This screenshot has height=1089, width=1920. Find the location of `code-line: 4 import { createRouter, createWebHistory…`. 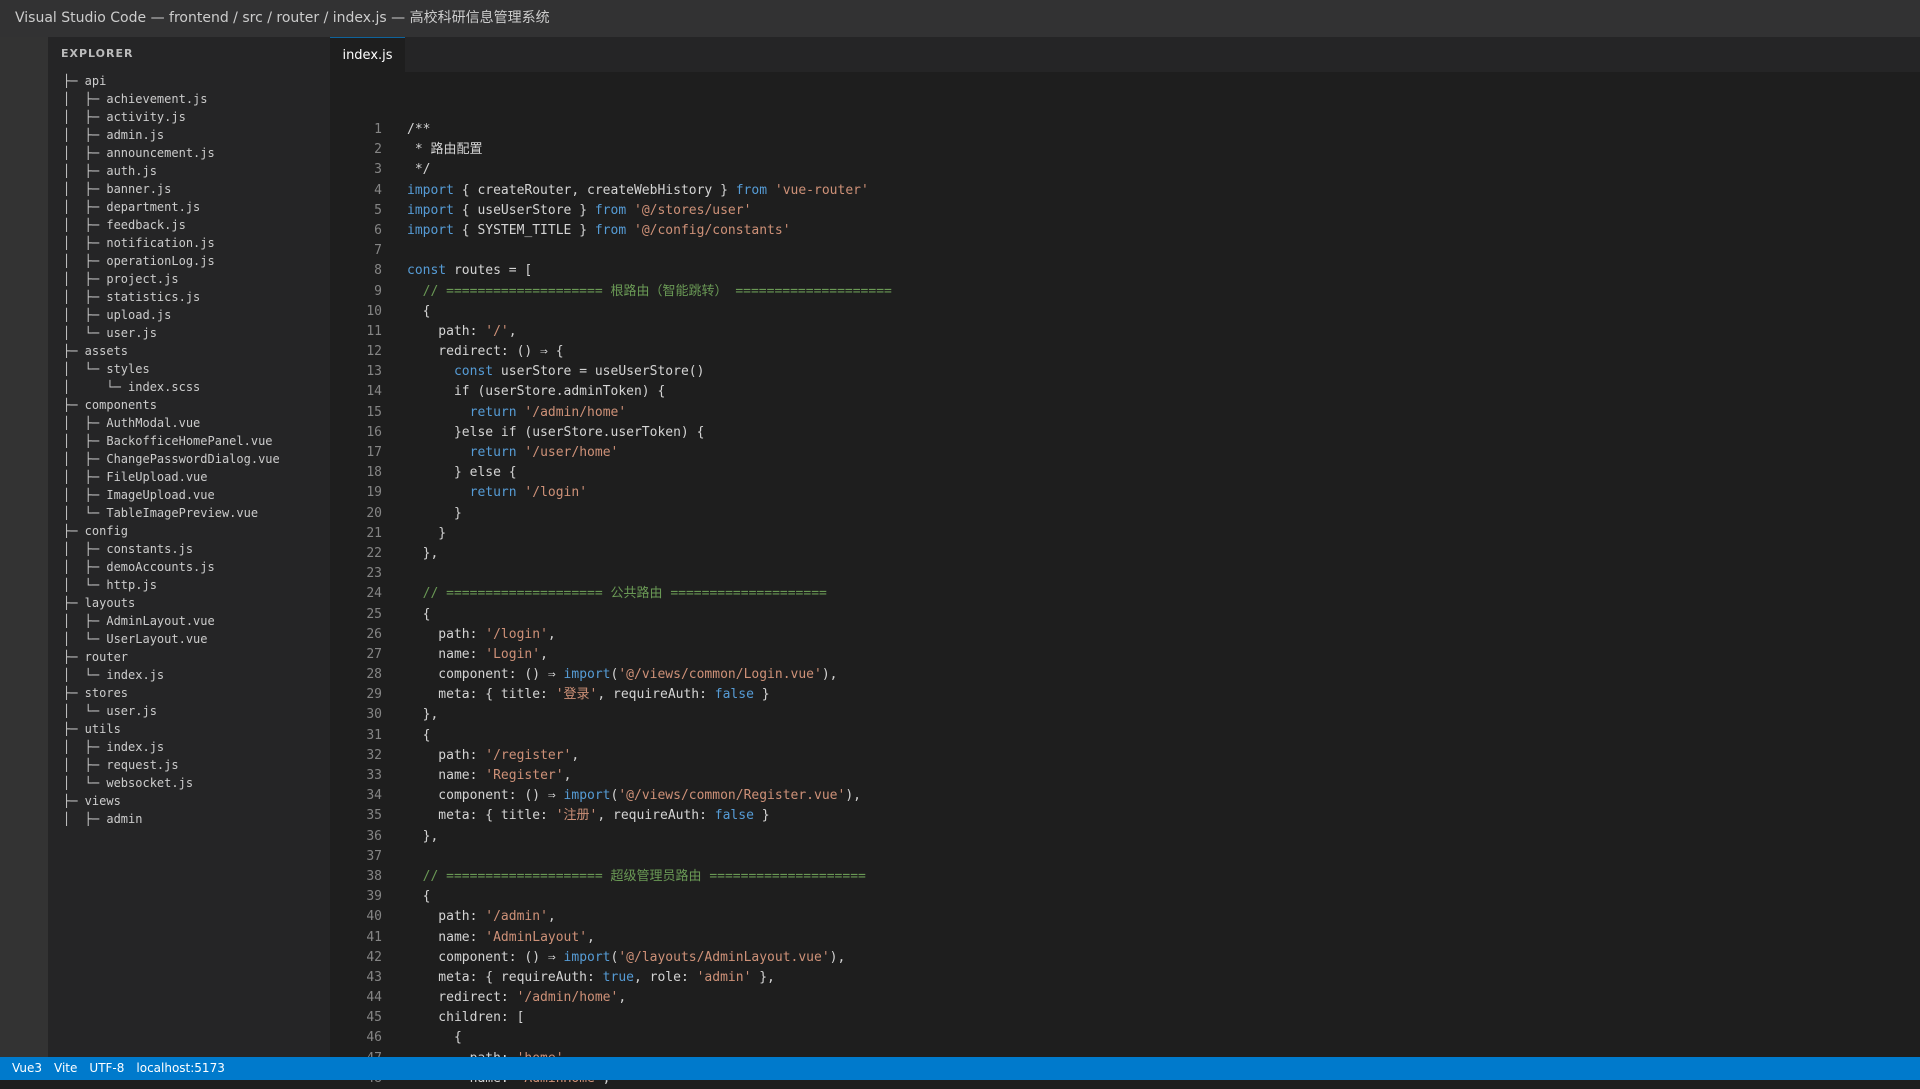

code-line: 4 import { createRouter, createWebHistory… is located at coordinates (1125, 191).